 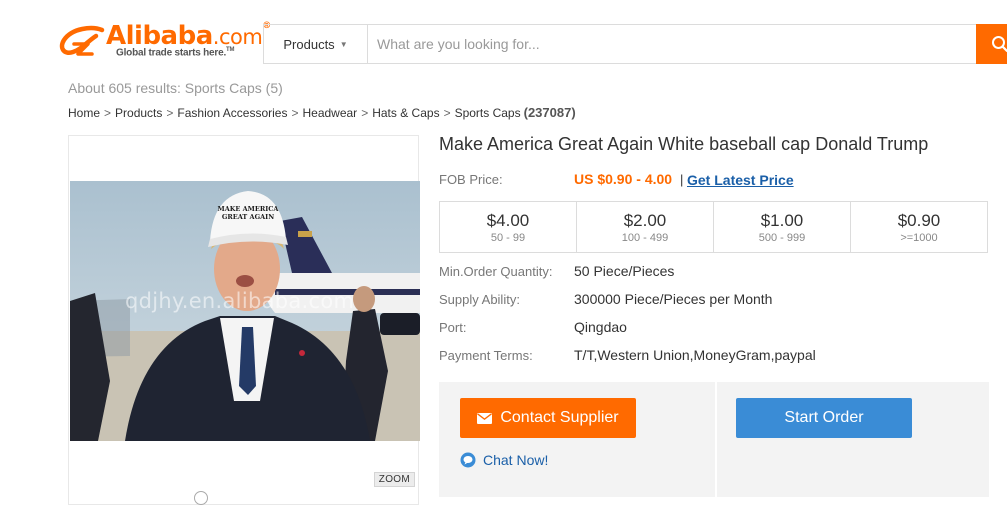 I want to click on fob-price-label: FOB Price:, so click(x=471, y=179).